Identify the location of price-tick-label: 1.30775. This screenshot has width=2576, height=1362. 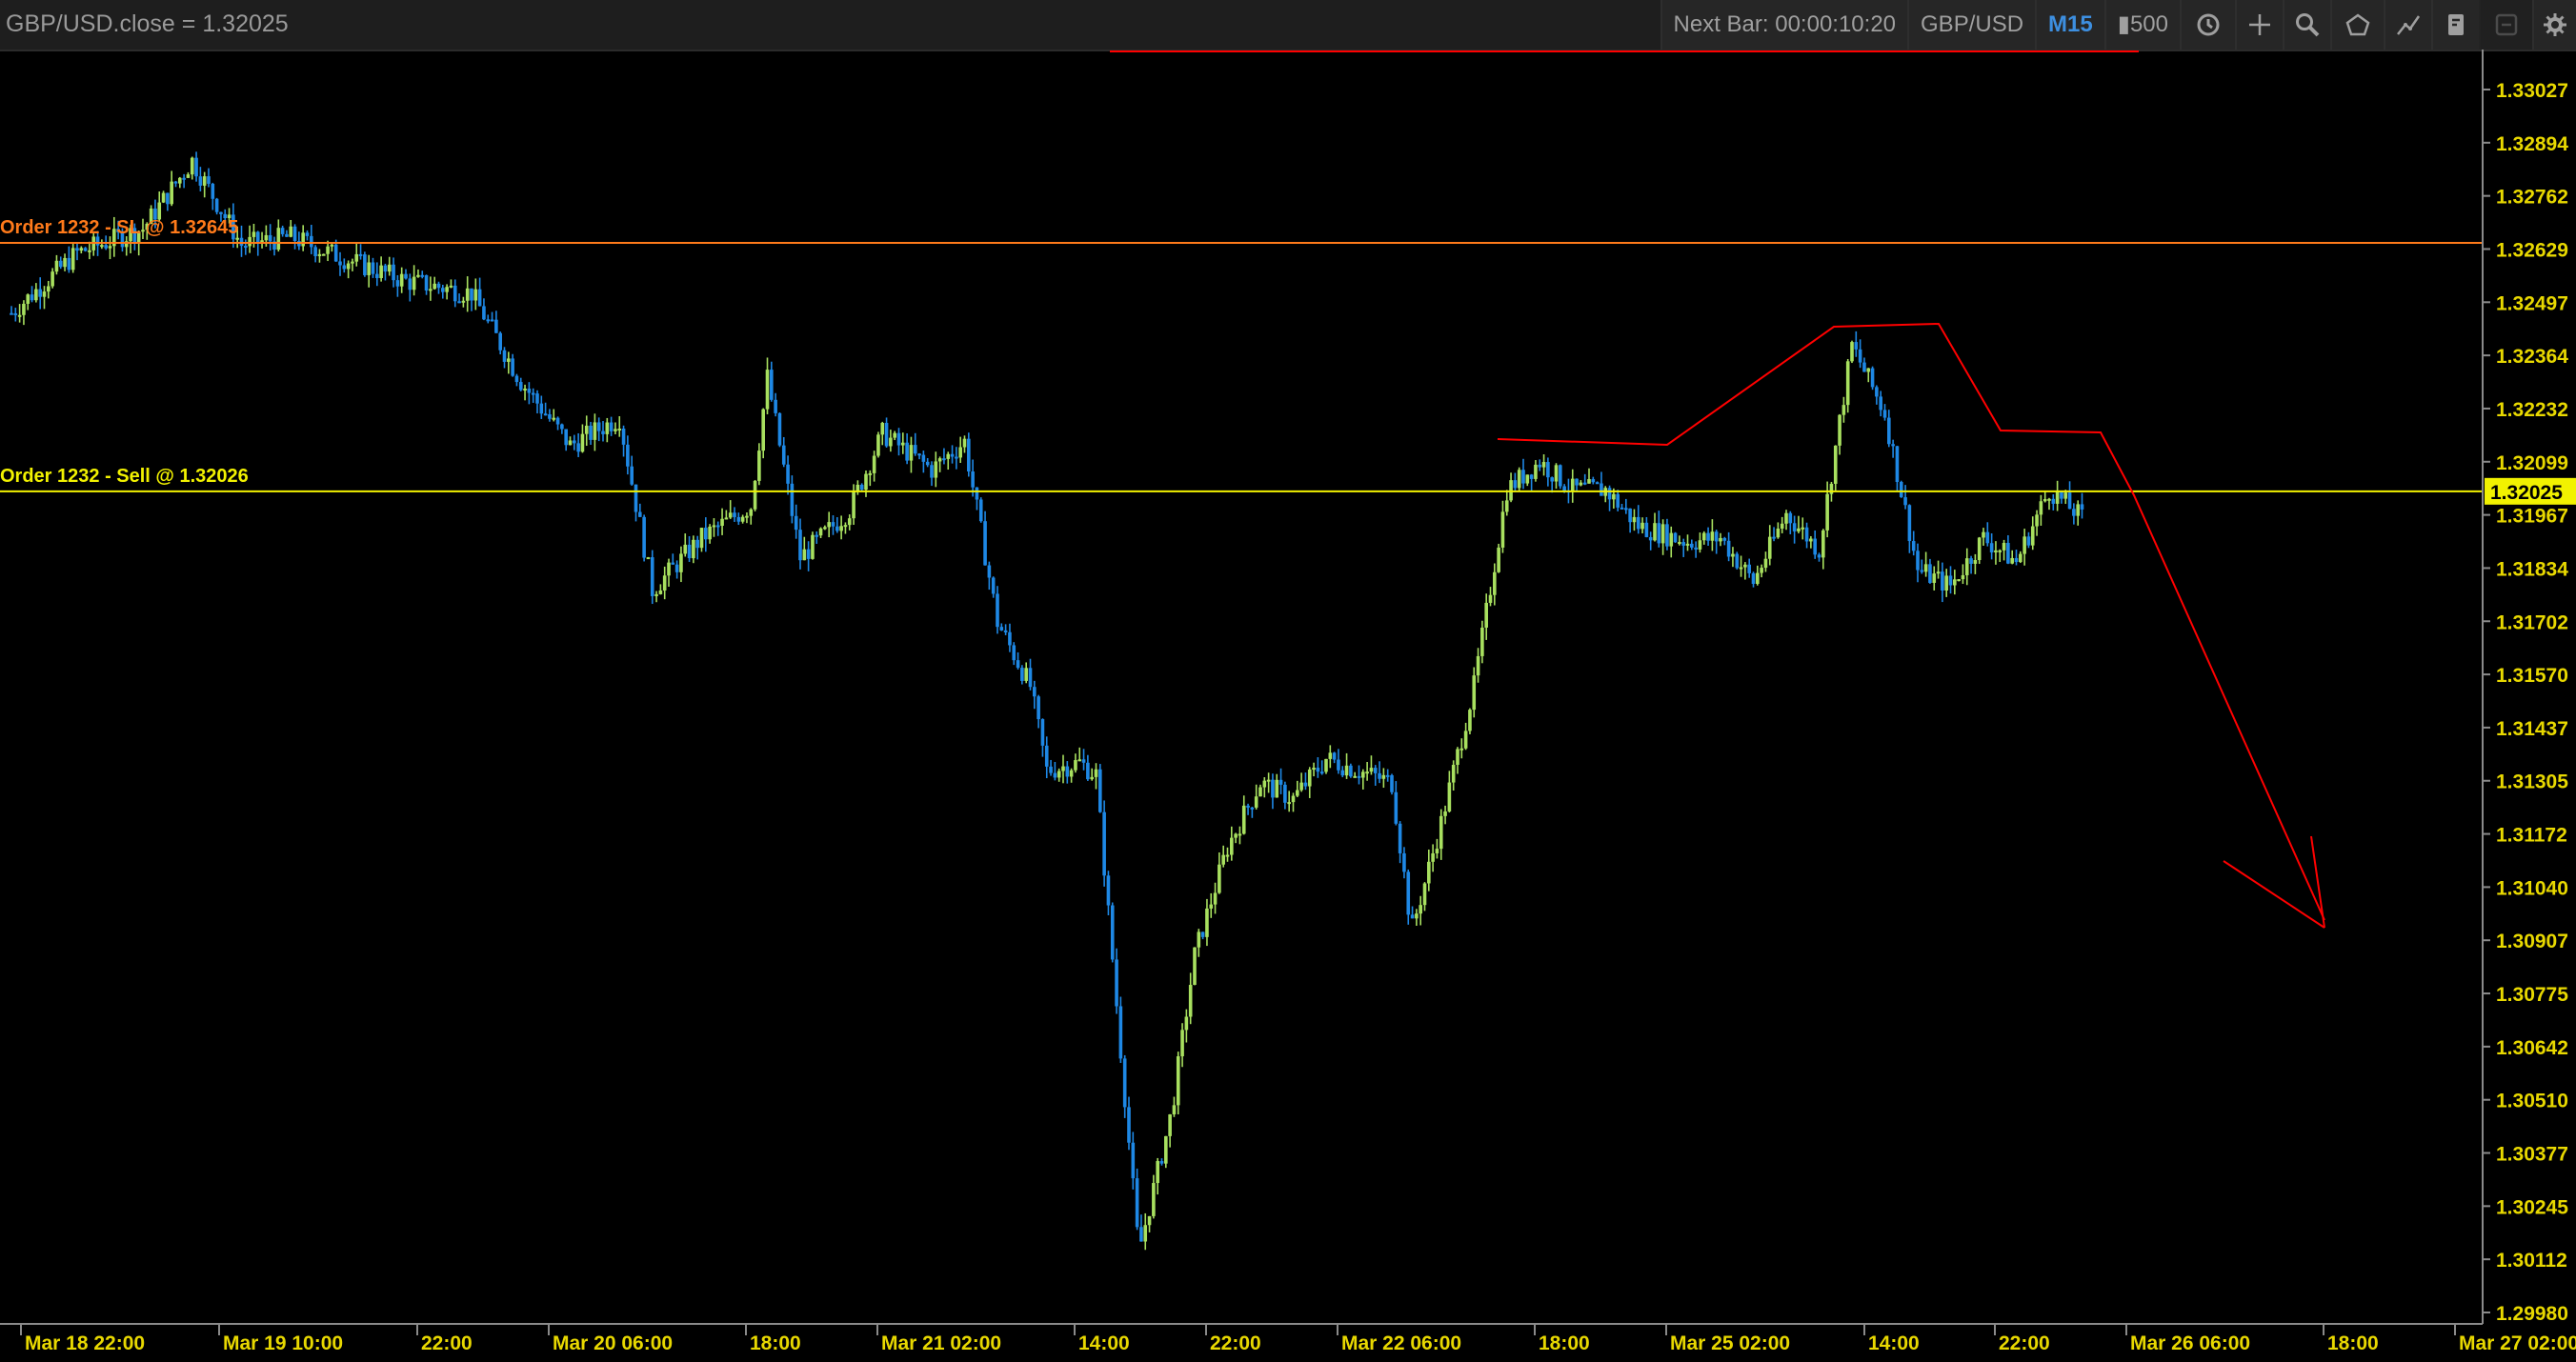
(2532, 995).